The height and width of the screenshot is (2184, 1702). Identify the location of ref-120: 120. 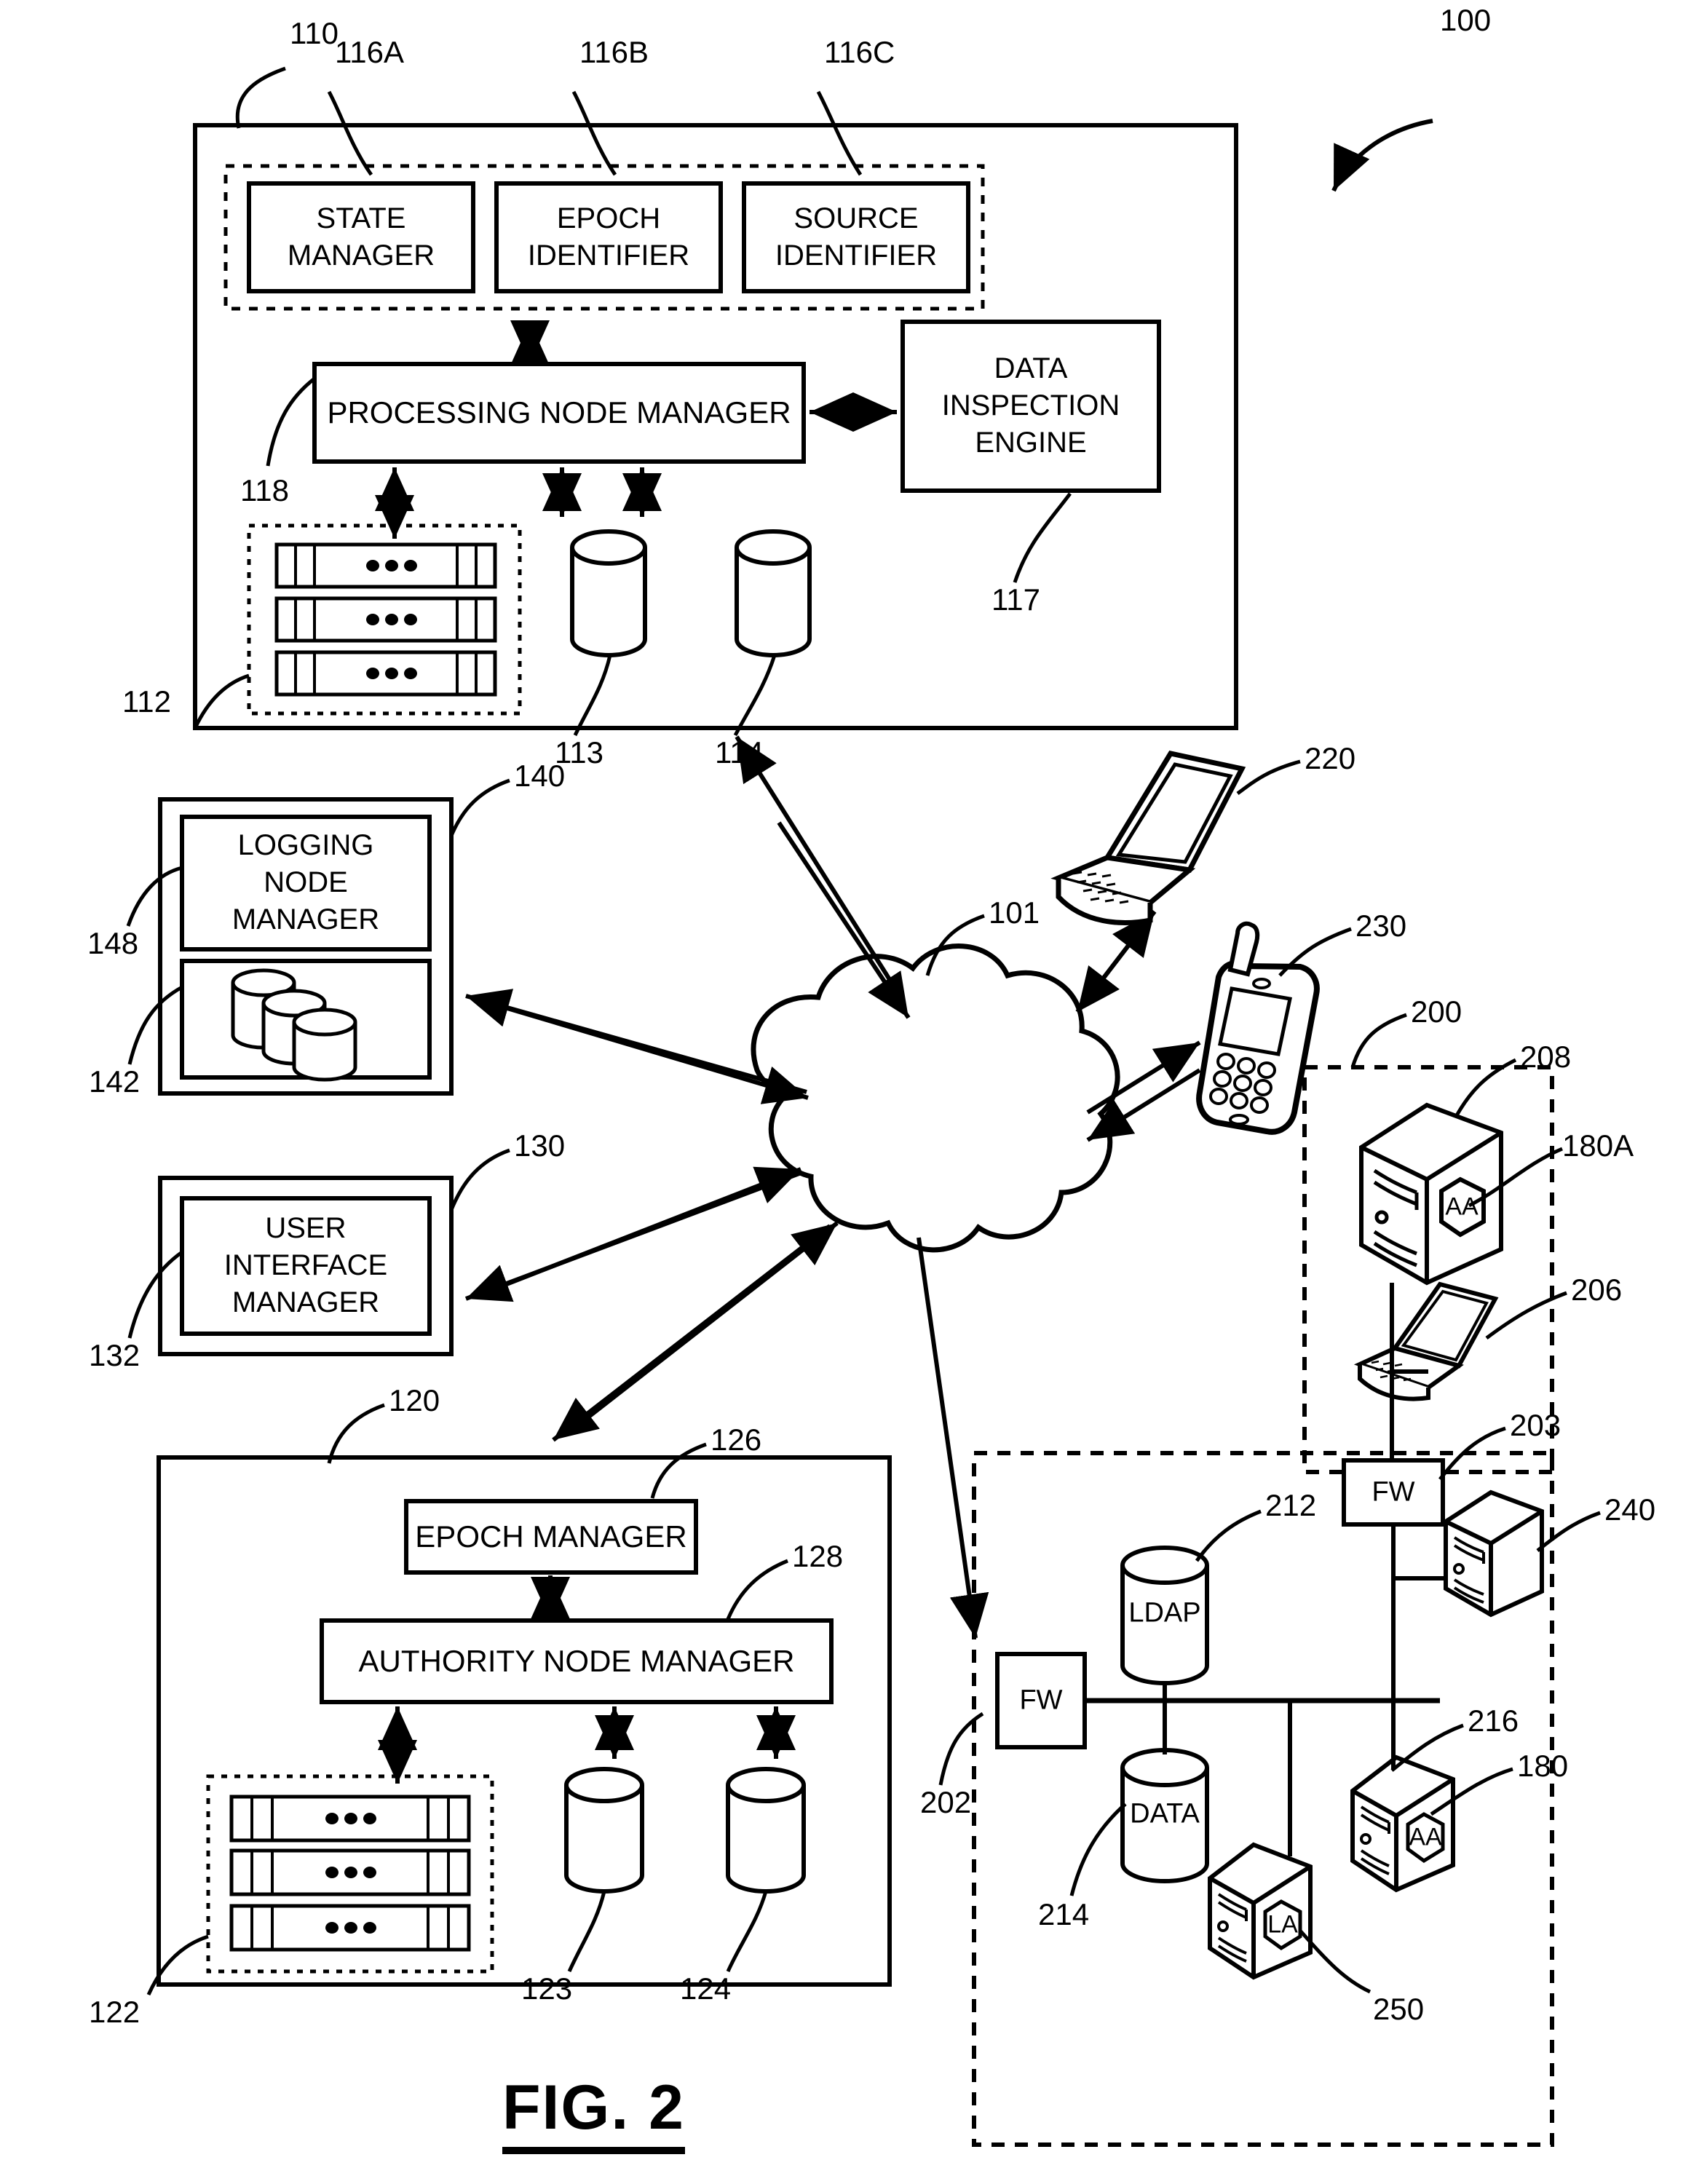
(415, 1400).